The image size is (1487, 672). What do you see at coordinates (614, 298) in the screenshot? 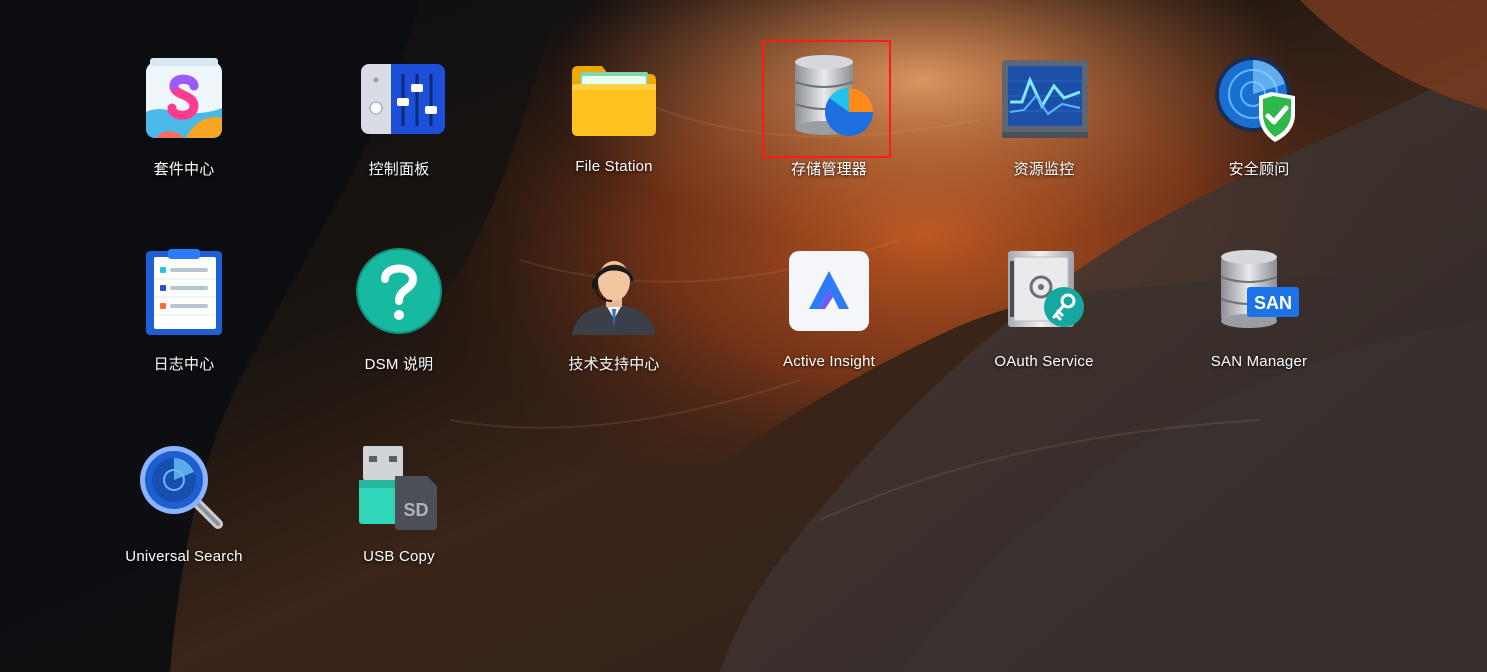
I see `support-agent-icon` at bounding box center [614, 298].